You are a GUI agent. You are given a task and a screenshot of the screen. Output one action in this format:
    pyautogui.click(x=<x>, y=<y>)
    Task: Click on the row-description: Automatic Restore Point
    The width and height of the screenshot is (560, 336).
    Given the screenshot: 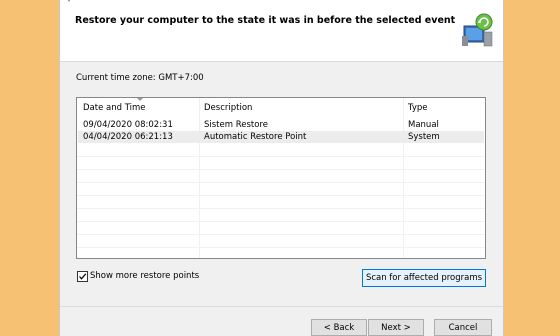 What is the action you would take?
    pyautogui.click(x=255, y=137)
    